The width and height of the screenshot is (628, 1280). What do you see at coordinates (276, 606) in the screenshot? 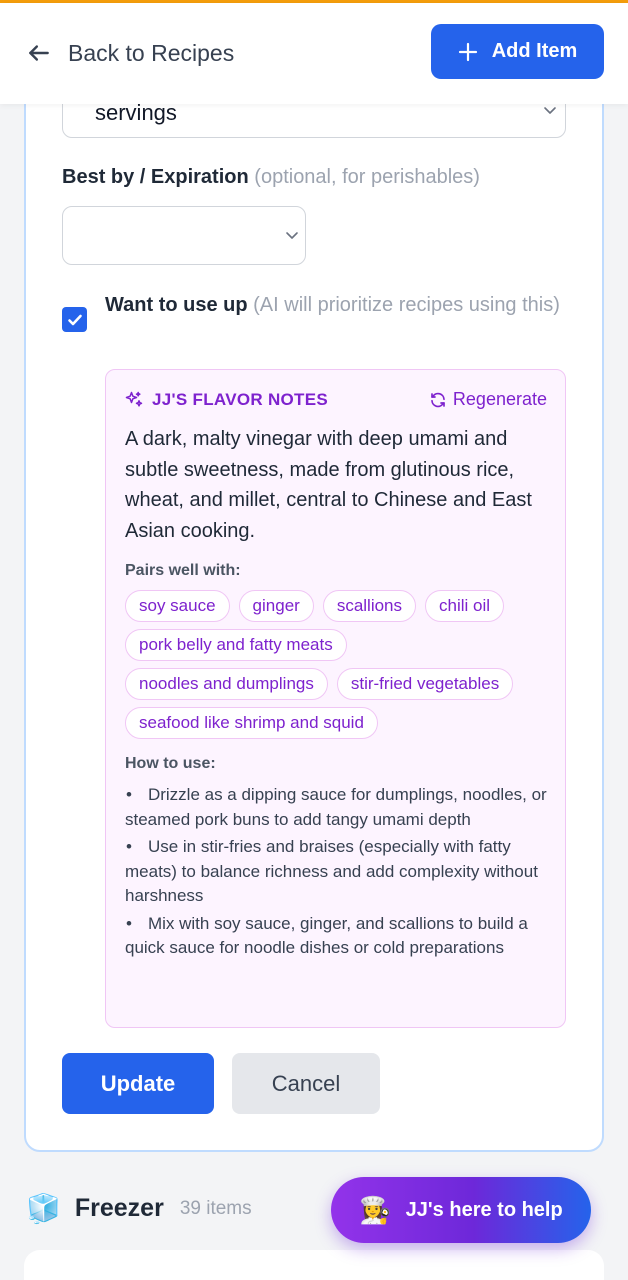
I see `pair-tag: ginger` at bounding box center [276, 606].